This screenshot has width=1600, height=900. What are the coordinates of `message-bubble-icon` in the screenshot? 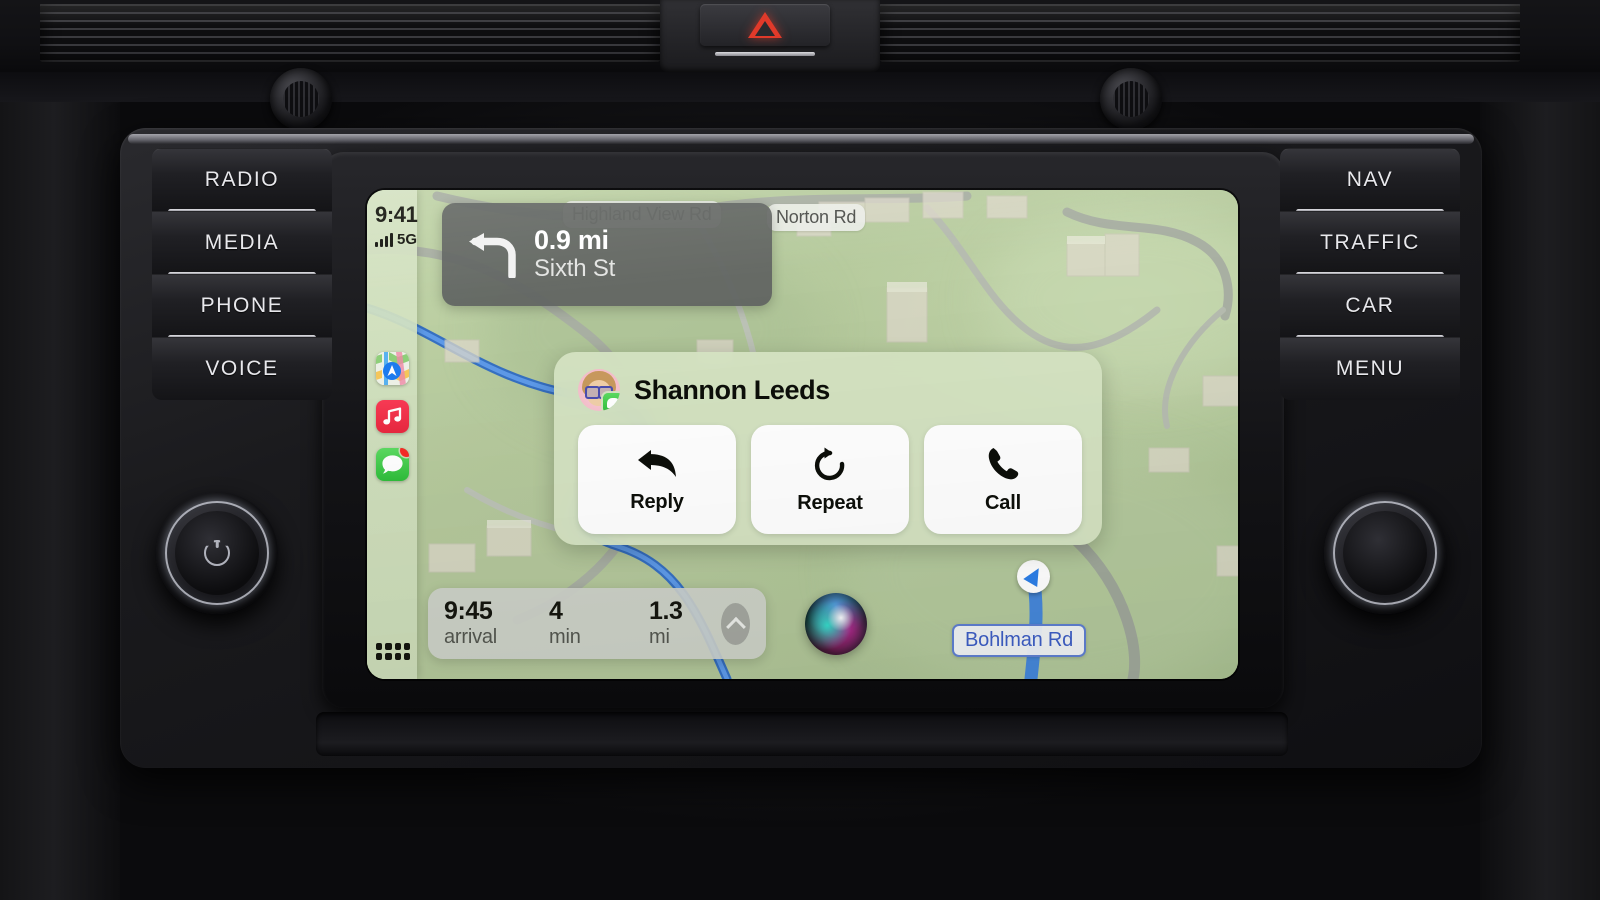 It's located at (392, 464).